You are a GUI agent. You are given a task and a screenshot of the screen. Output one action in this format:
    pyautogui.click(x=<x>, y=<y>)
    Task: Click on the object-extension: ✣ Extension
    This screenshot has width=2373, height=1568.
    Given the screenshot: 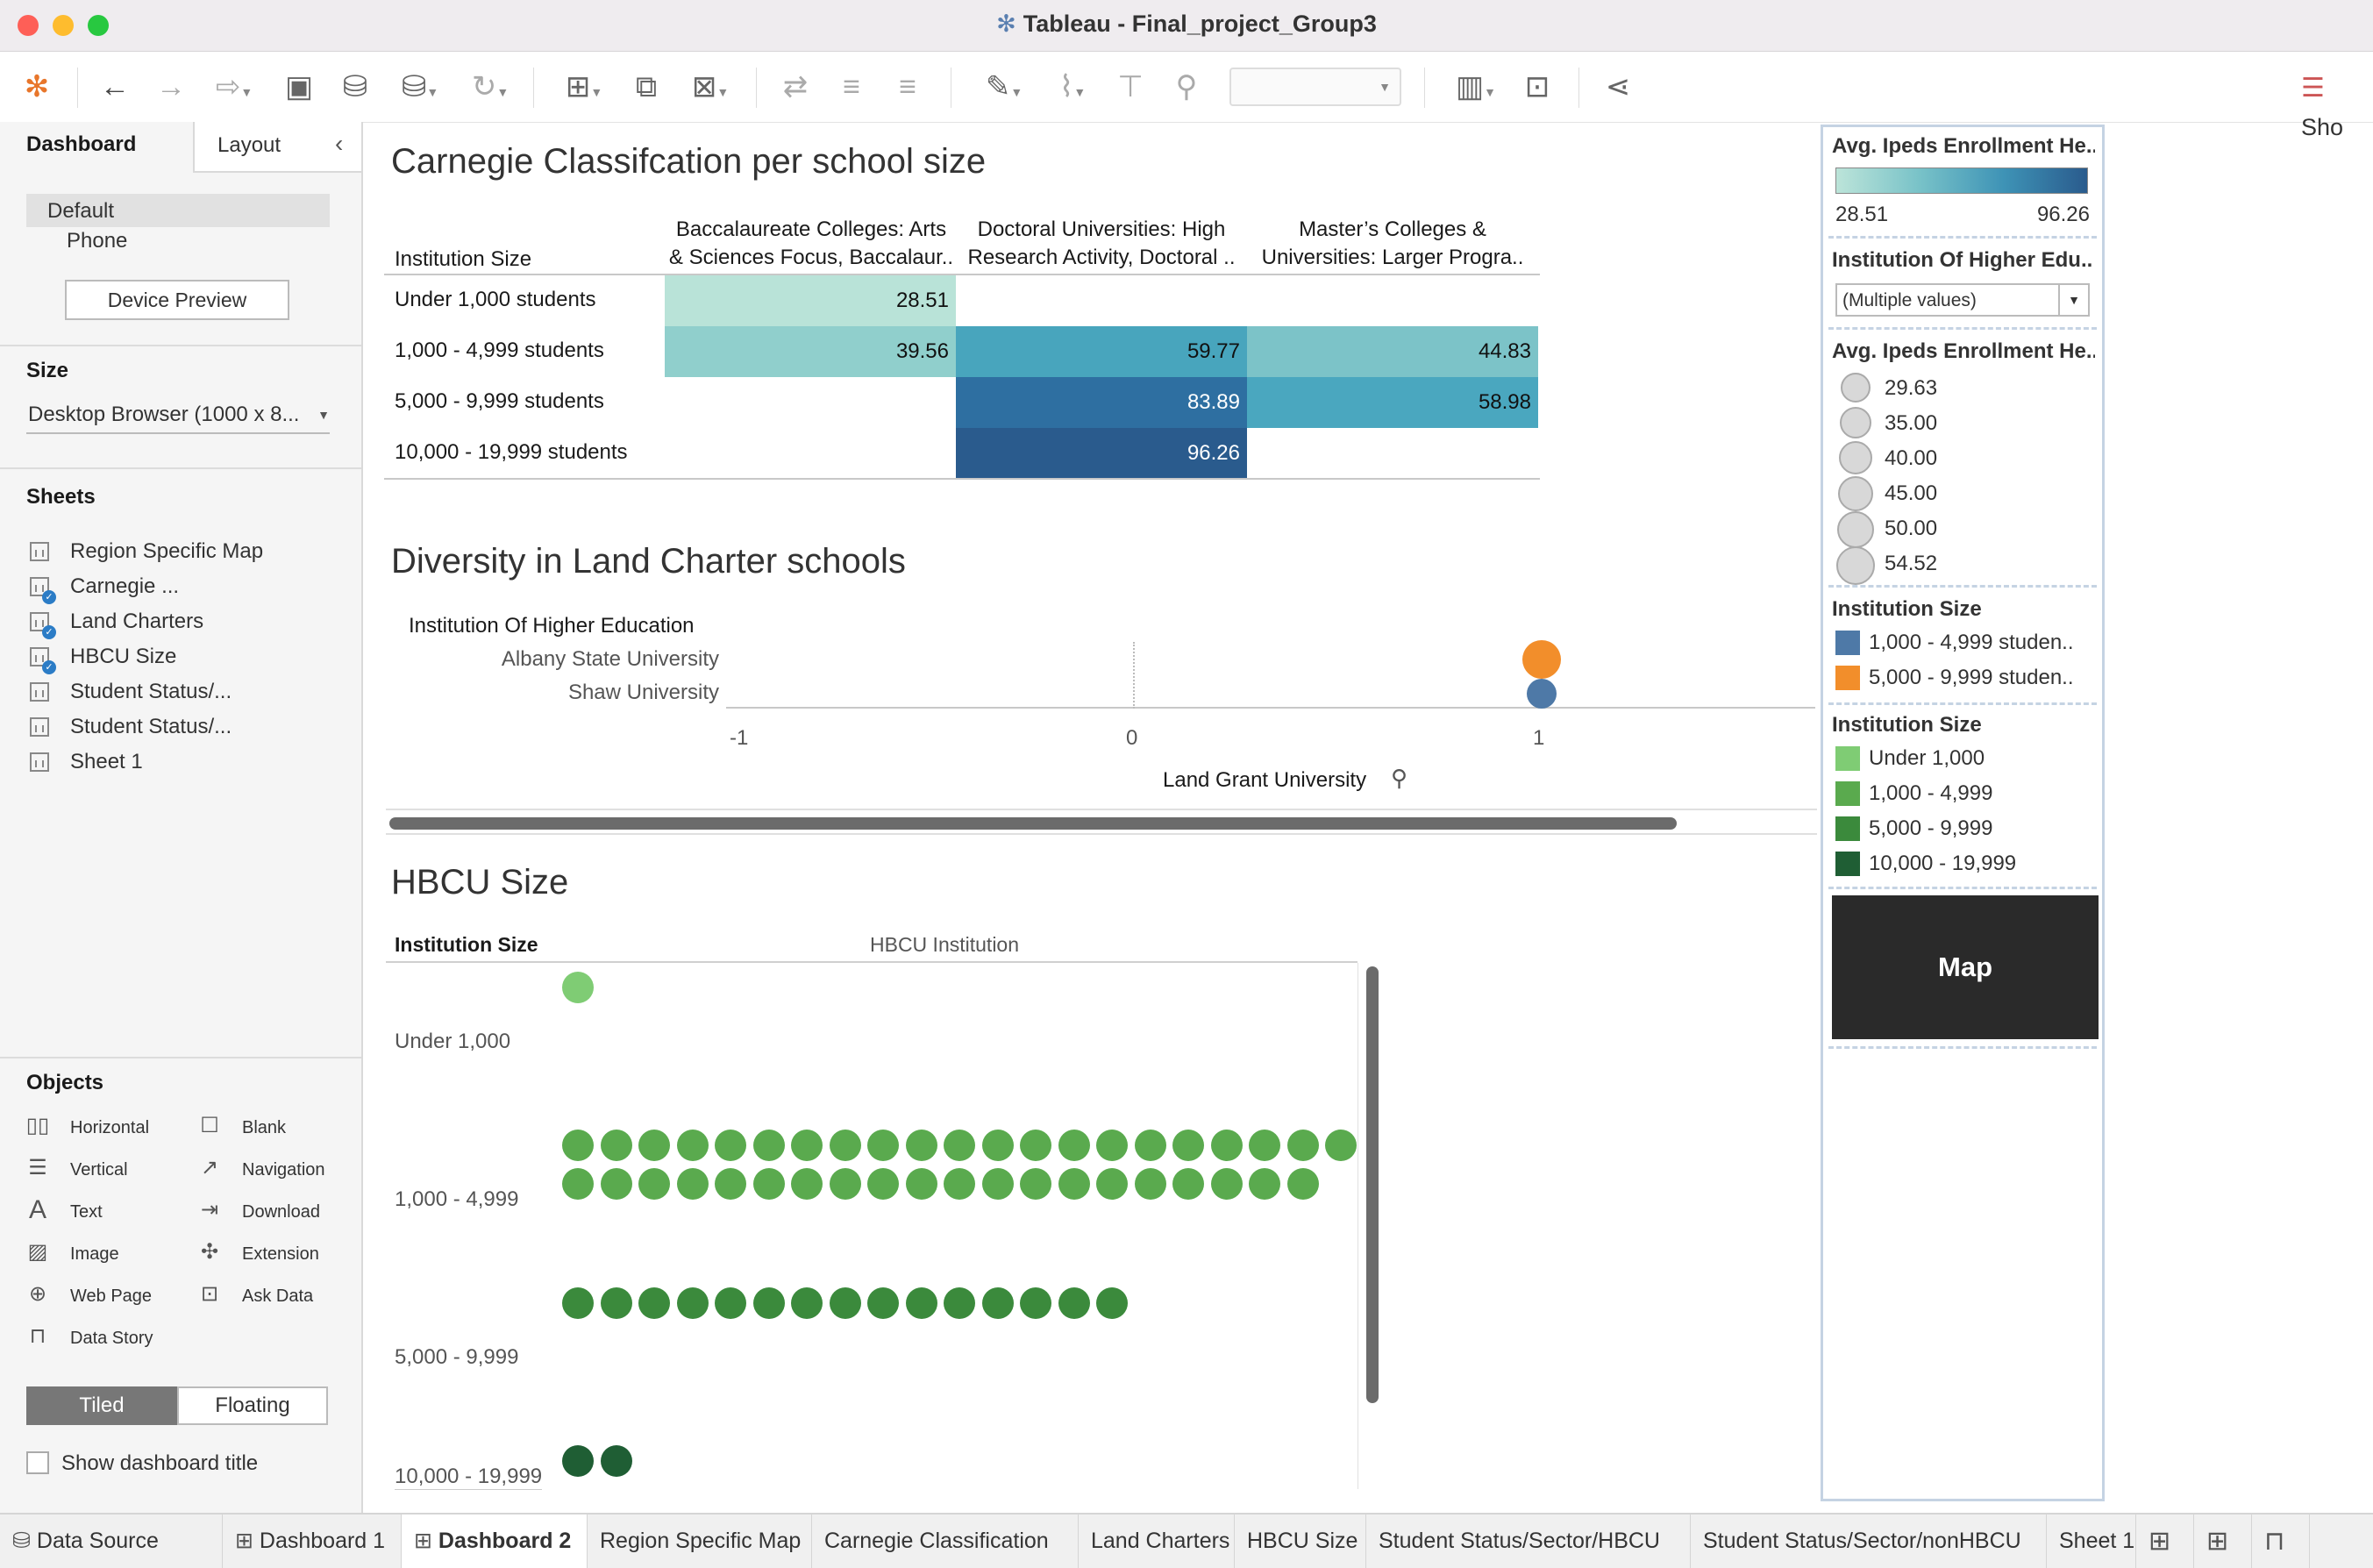 What is the action you would take?
    pyautogui.click(x=278, y=1254)
    